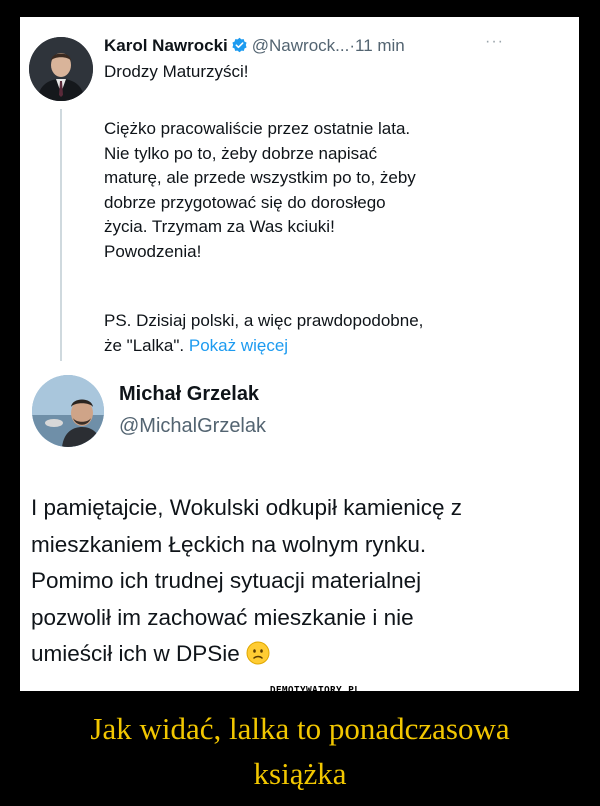 The height and width of the screenshot is (806, 600). I want to click on caption-line: Jak widać, lalka to ponadczasowa, so click(300, 728).